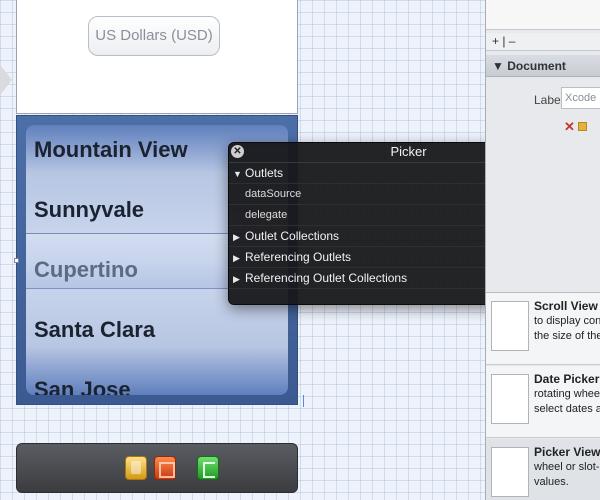  What do you see at coordinates (580, 98) in the screenshot?
I see `label-field: Xcode S` at bounding box center [580, 98].